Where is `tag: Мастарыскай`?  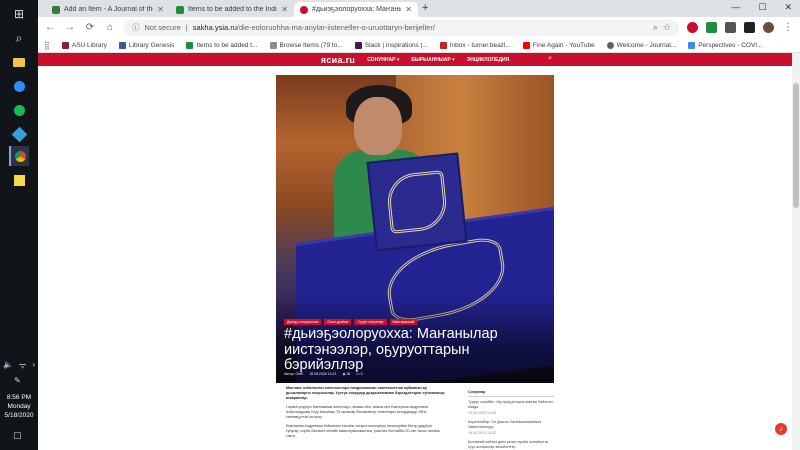
tag: Мастарыскай is located at coordinates (403, 322).